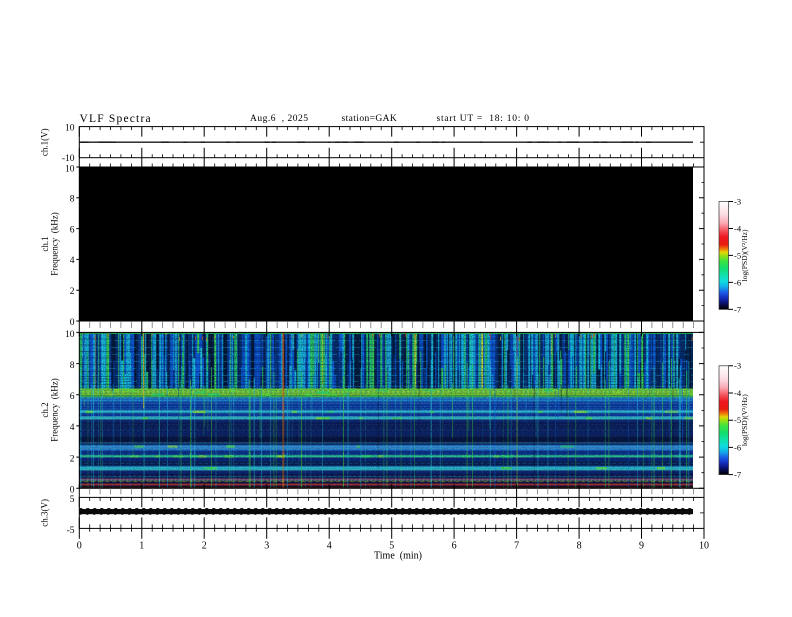 Image resolution: width=792 pixels, height=617 pixels. Describe the element at coordinates (370, 119) in the screenshot. I see `svg-text: station=GAK` at that location.